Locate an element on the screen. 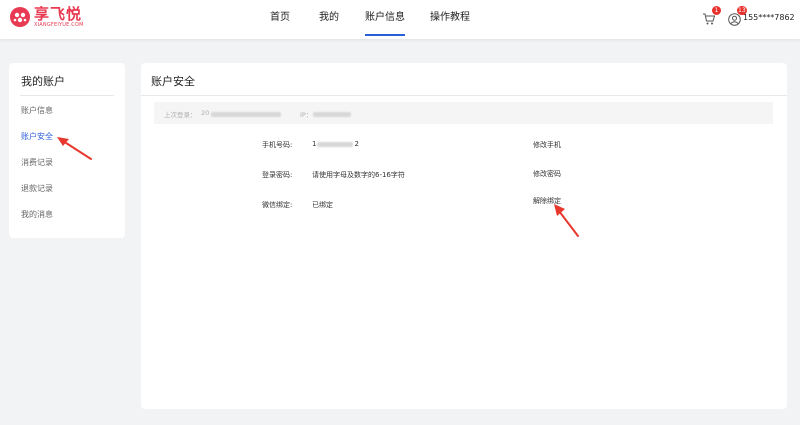 This screenshot has height=425, width=800. sidebar-item-my-messages: 我的消息 is located at coordinates (37, 214).